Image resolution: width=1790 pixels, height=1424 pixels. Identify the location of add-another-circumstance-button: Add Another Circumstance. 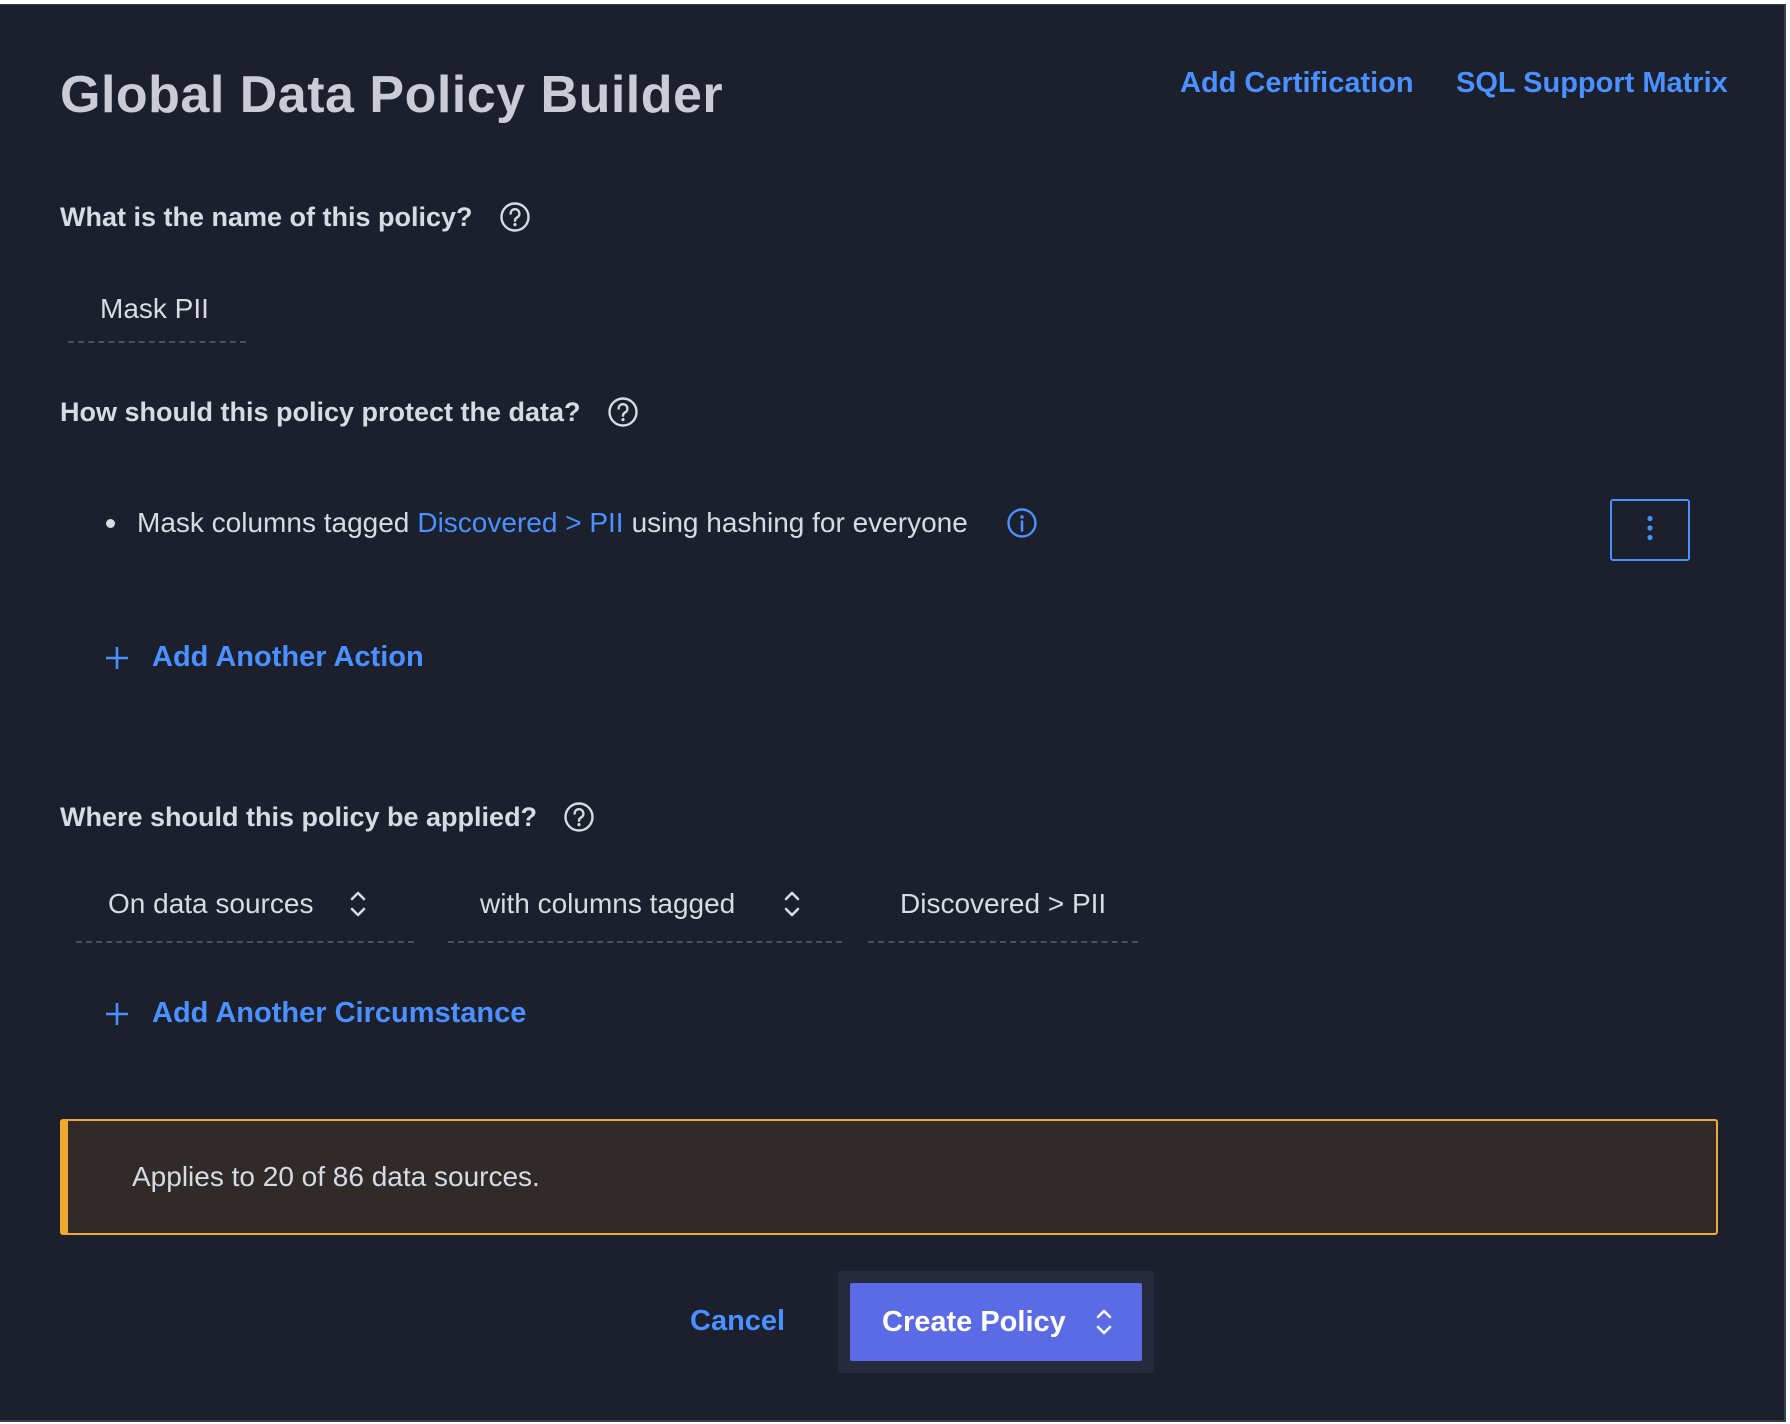
(315, 1013).